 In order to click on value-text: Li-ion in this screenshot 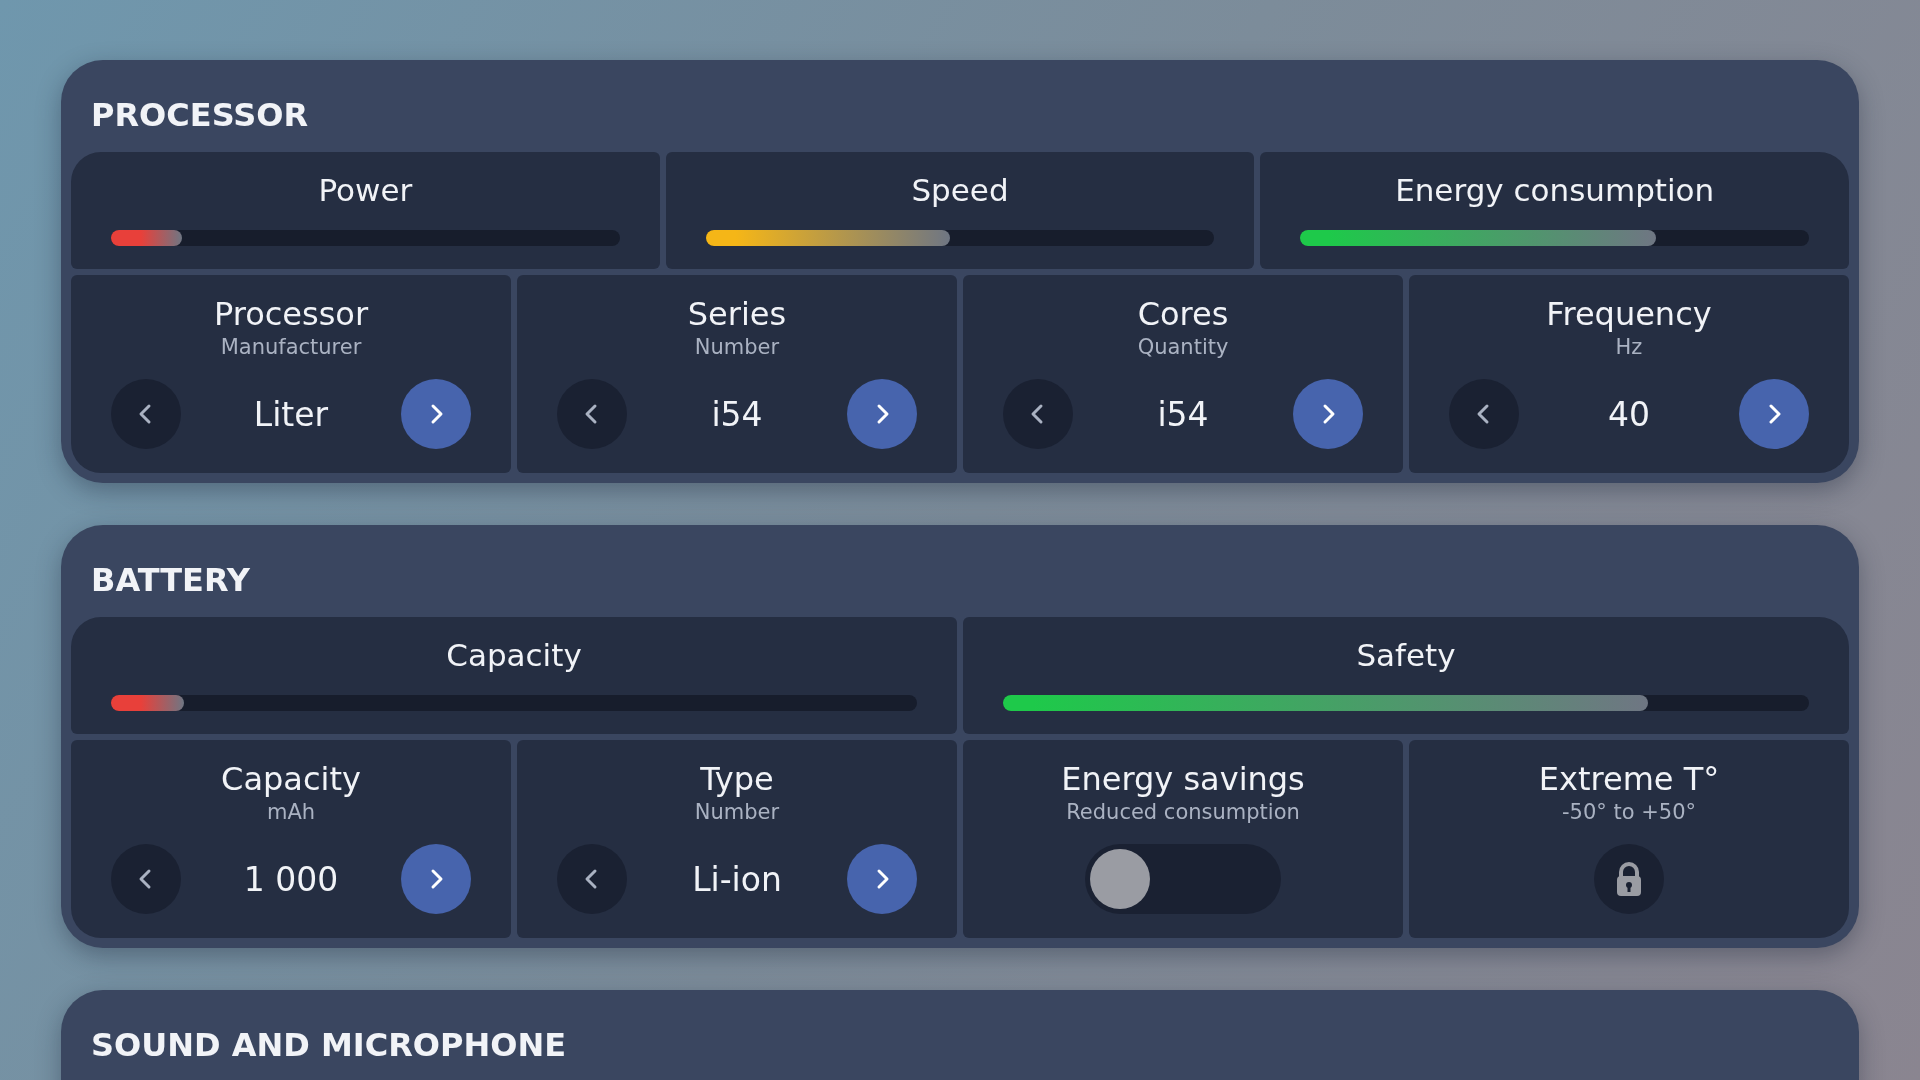, I will do `click(737, 879)`.